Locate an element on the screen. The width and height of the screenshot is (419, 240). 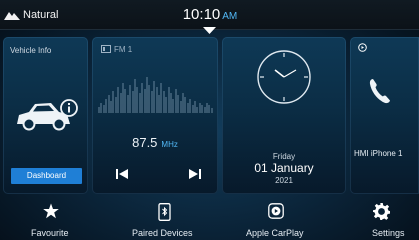
dock-item-settings: Settings is located at coordinates (384, 218).